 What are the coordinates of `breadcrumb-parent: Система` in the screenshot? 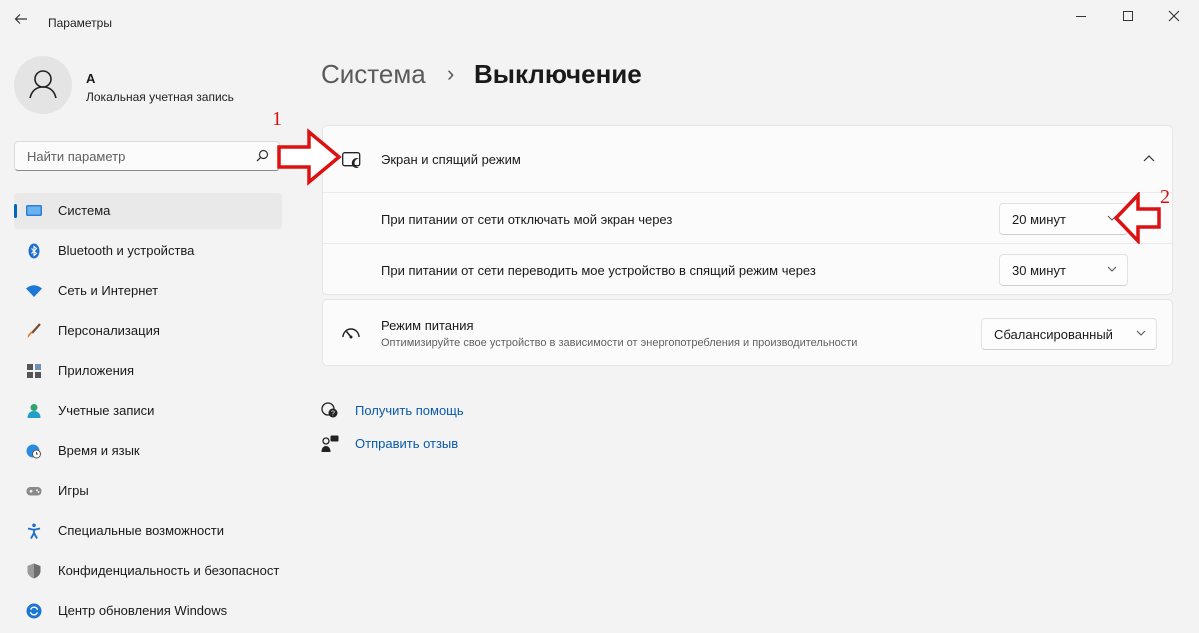 It's located at (373, 74).